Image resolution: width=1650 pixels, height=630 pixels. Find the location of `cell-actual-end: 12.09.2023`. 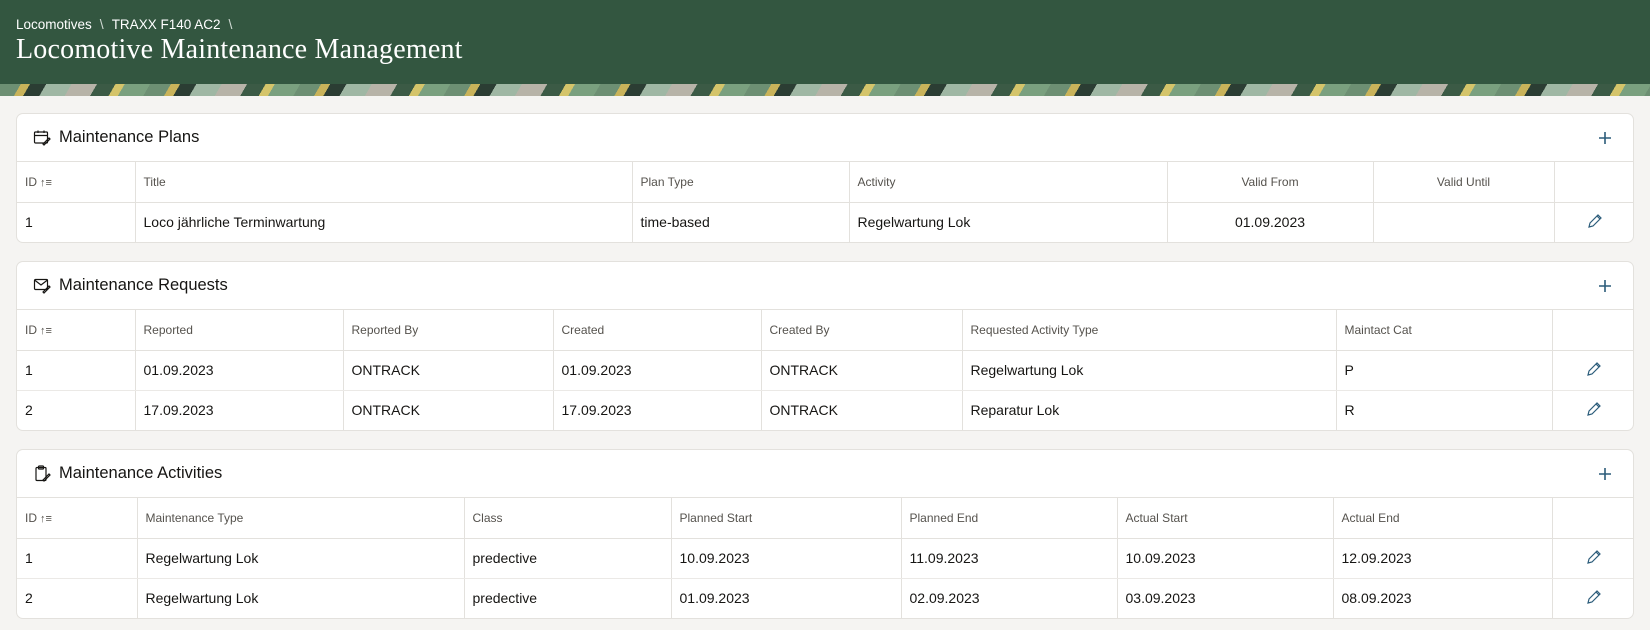

cell-actual-end: 12.09.2023 is located at coordinates (1443, 558).